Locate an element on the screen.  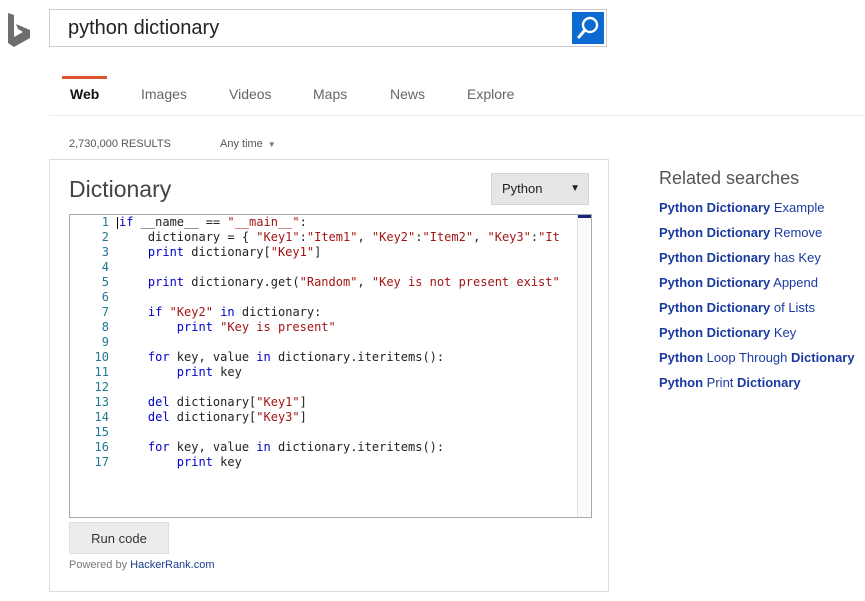
tab-explore: Explore is located at coordinates (490, 94).